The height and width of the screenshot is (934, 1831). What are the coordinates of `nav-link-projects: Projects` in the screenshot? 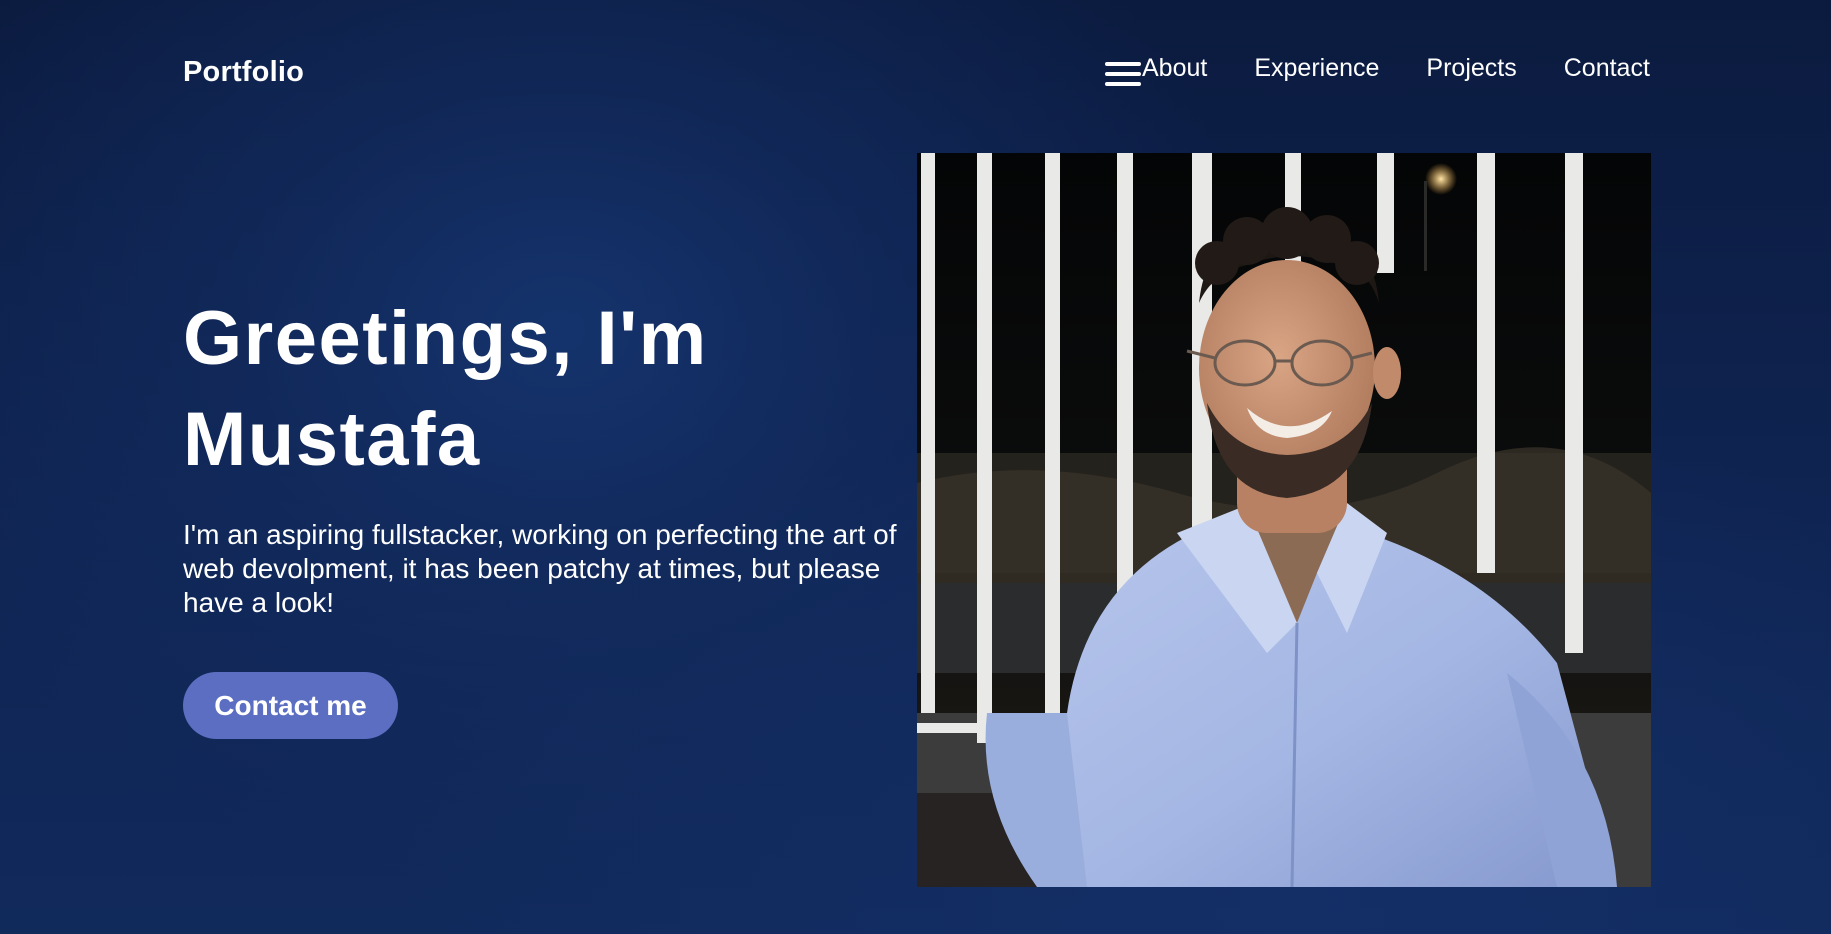 It's located at (1471, 68).